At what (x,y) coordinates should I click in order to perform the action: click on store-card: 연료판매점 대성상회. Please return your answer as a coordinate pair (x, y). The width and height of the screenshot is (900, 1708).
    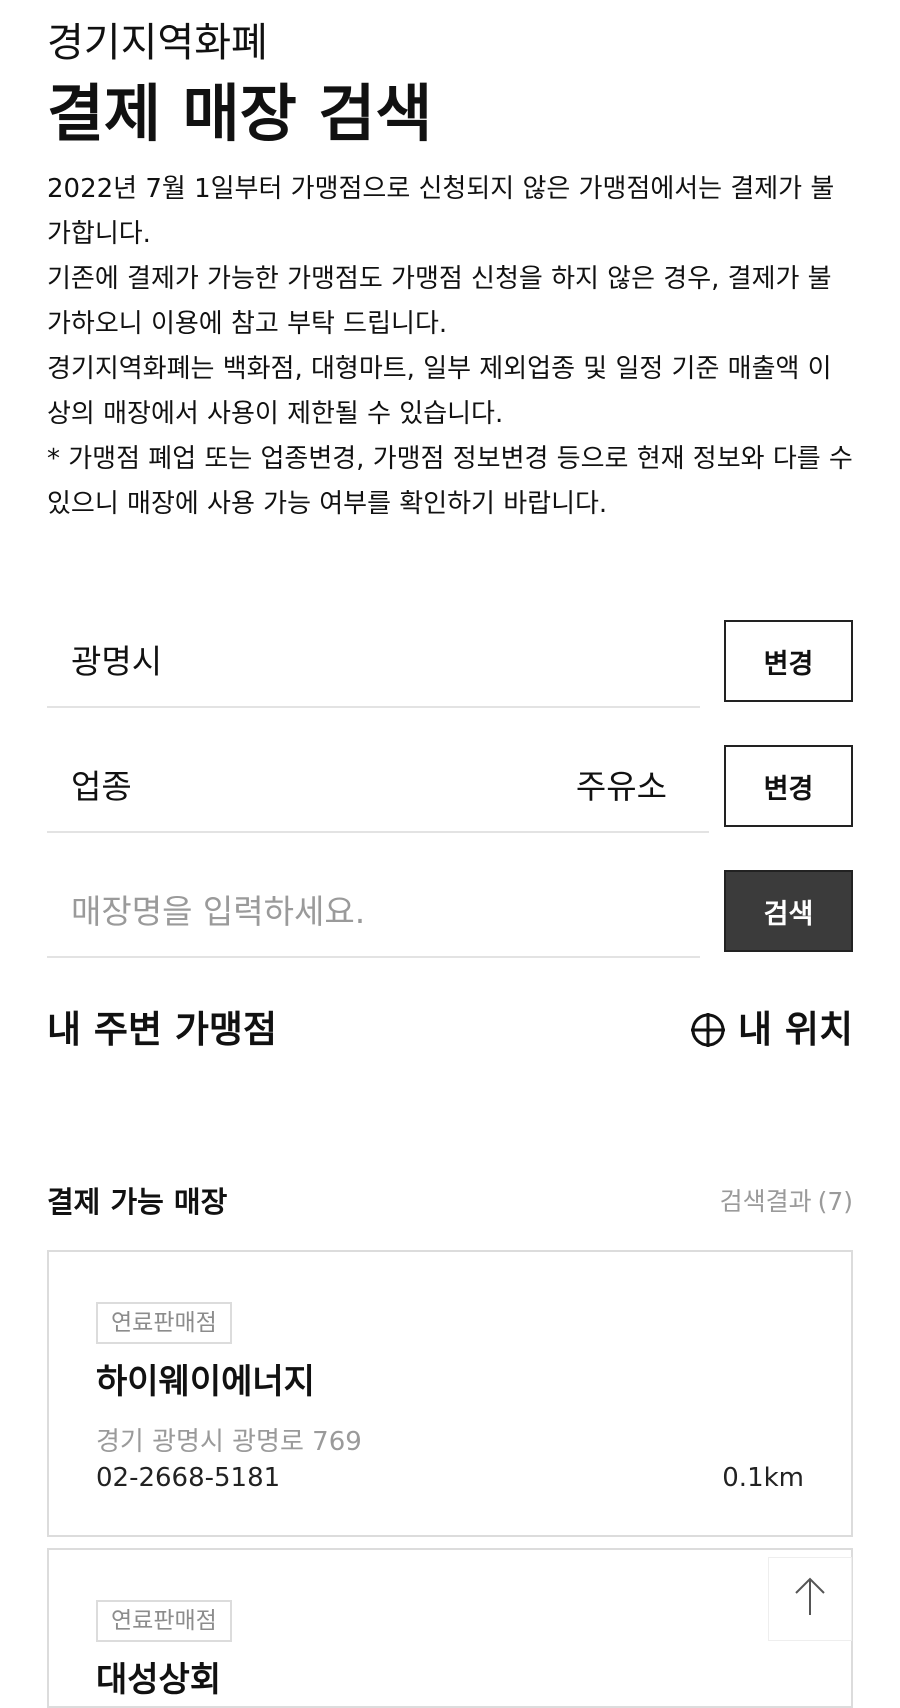
    Looking at the image, I should click on (450, 1628).